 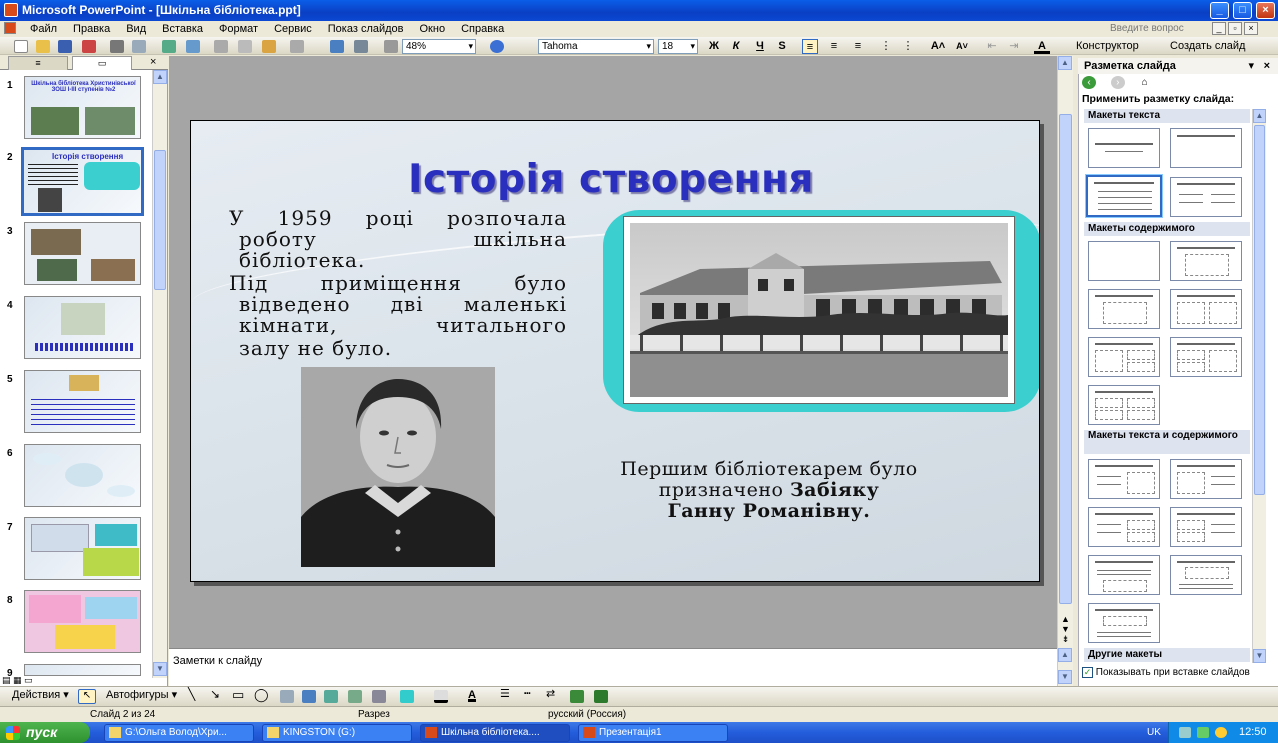 I want to click on diagram-icon, so click(x=331, y=696).